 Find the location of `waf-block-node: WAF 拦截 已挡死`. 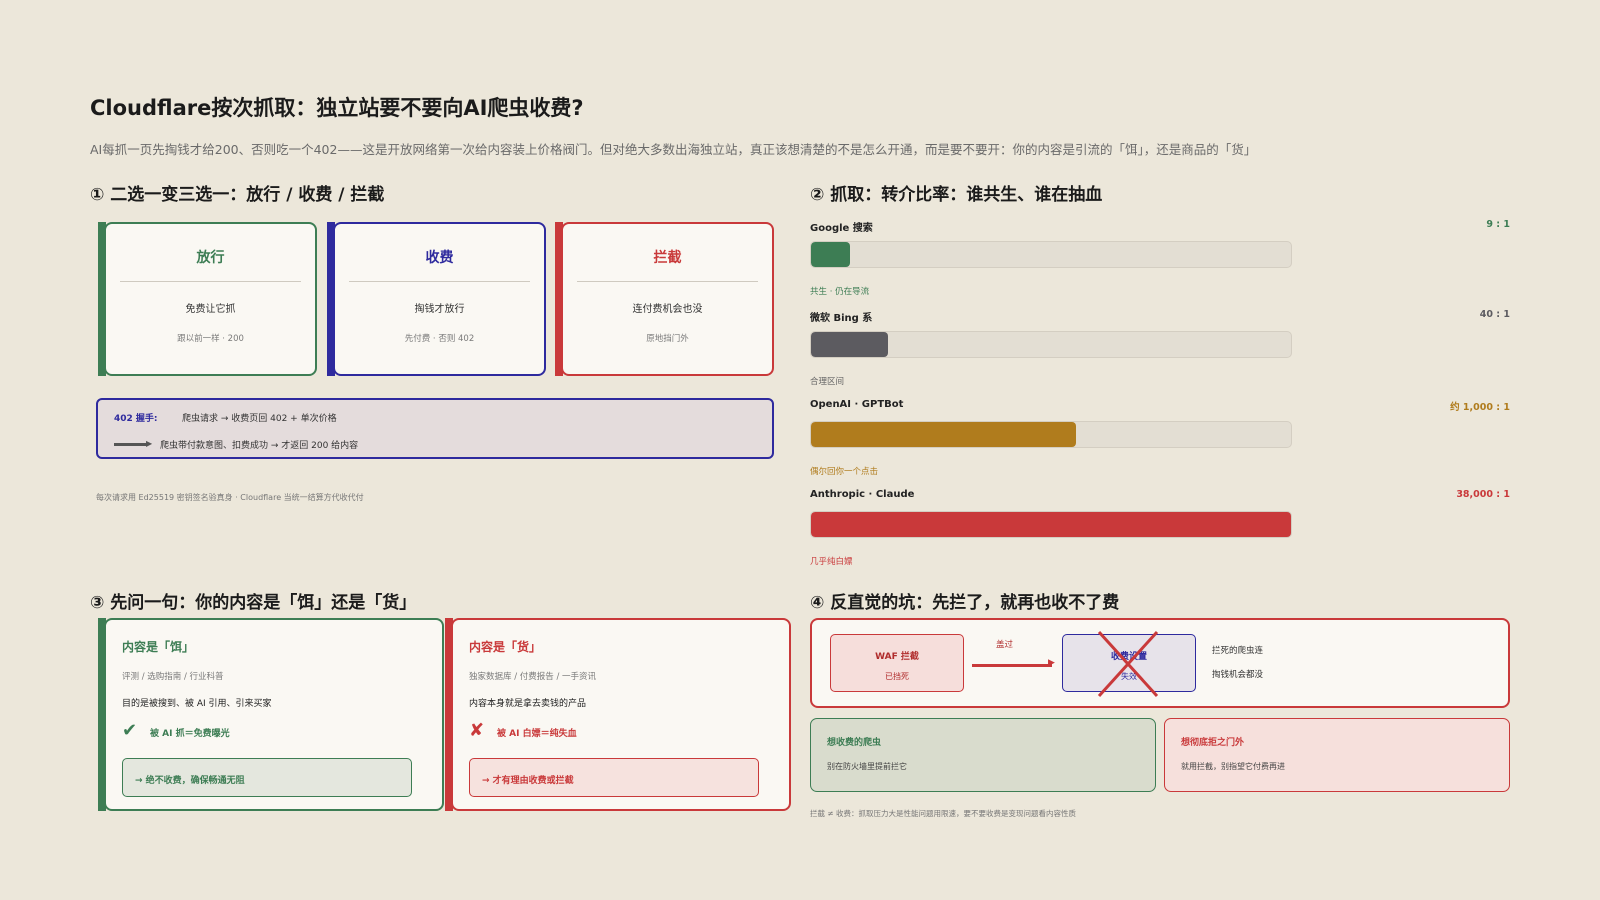

waf-block-node: WAF 拦截 已挡死 is located at coordinates (897, 663).